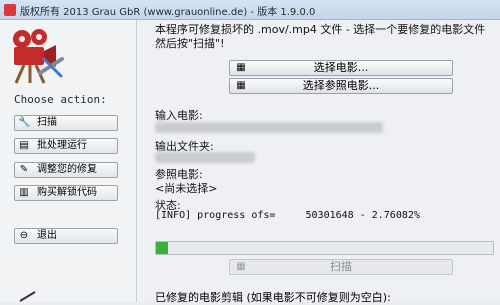  Describe the element at coordinates (38, 56) in the screenshot. I see `movie-camera-logo-icon` at that location.